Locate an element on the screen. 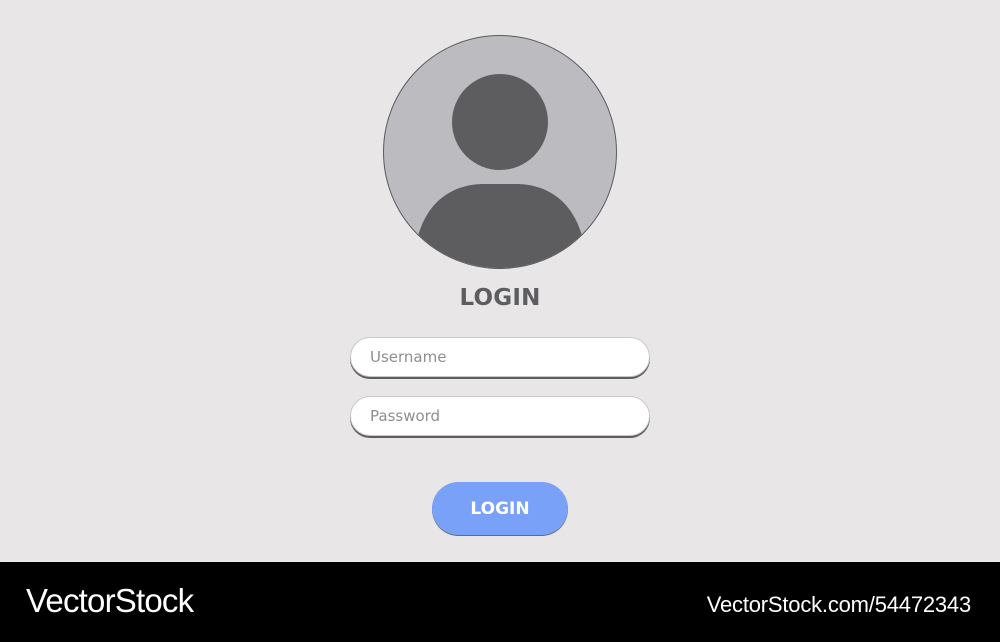 The width and height of the screenshot is (1000, 642). username-field is located at coordinates (500, 357).